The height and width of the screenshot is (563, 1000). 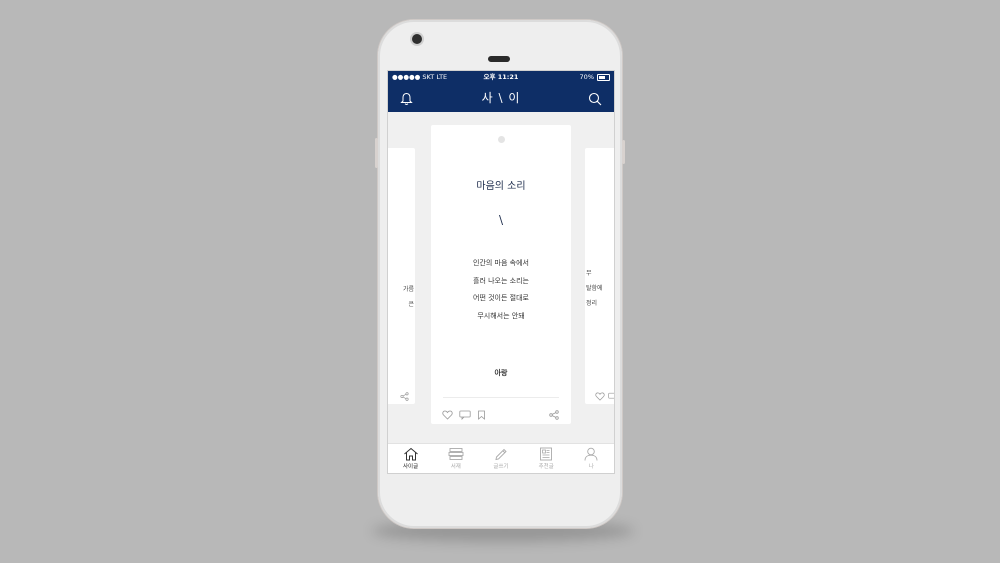 What do you see at coordinates (595, 100) in the screenshot?
I see `search-icon` at bounding box center [595, 100].